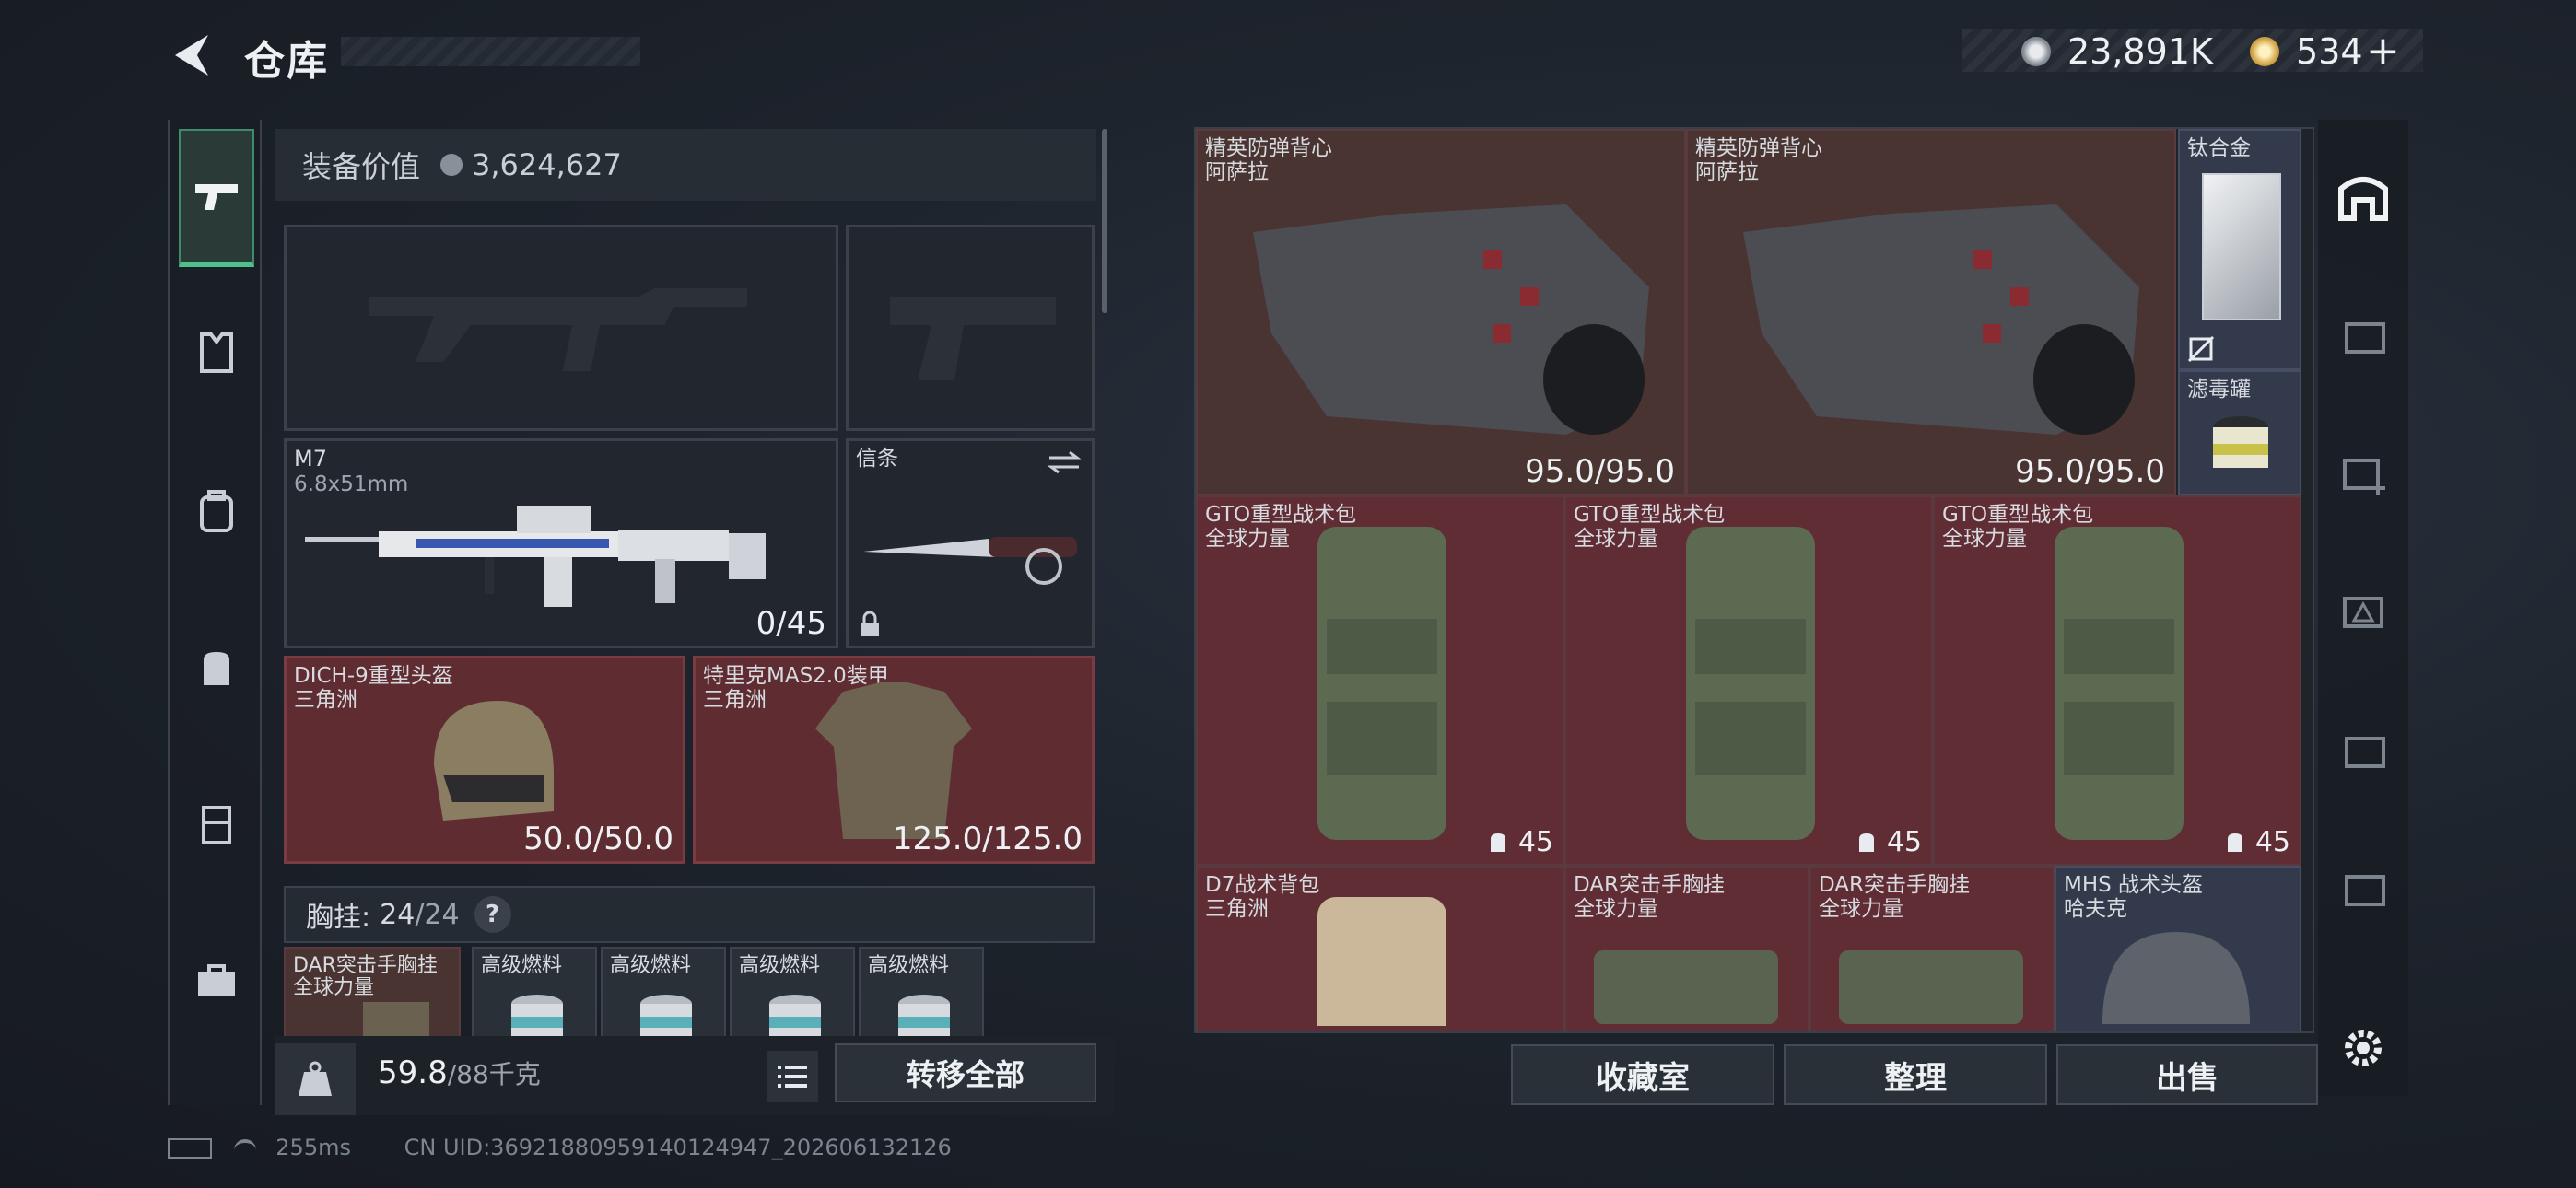 The height and width of the screenshot is (1188, 2576). Describe the element at coordinates (2219, 390) in the screenshot. I see `item-name: 滤毒罐` at that location.